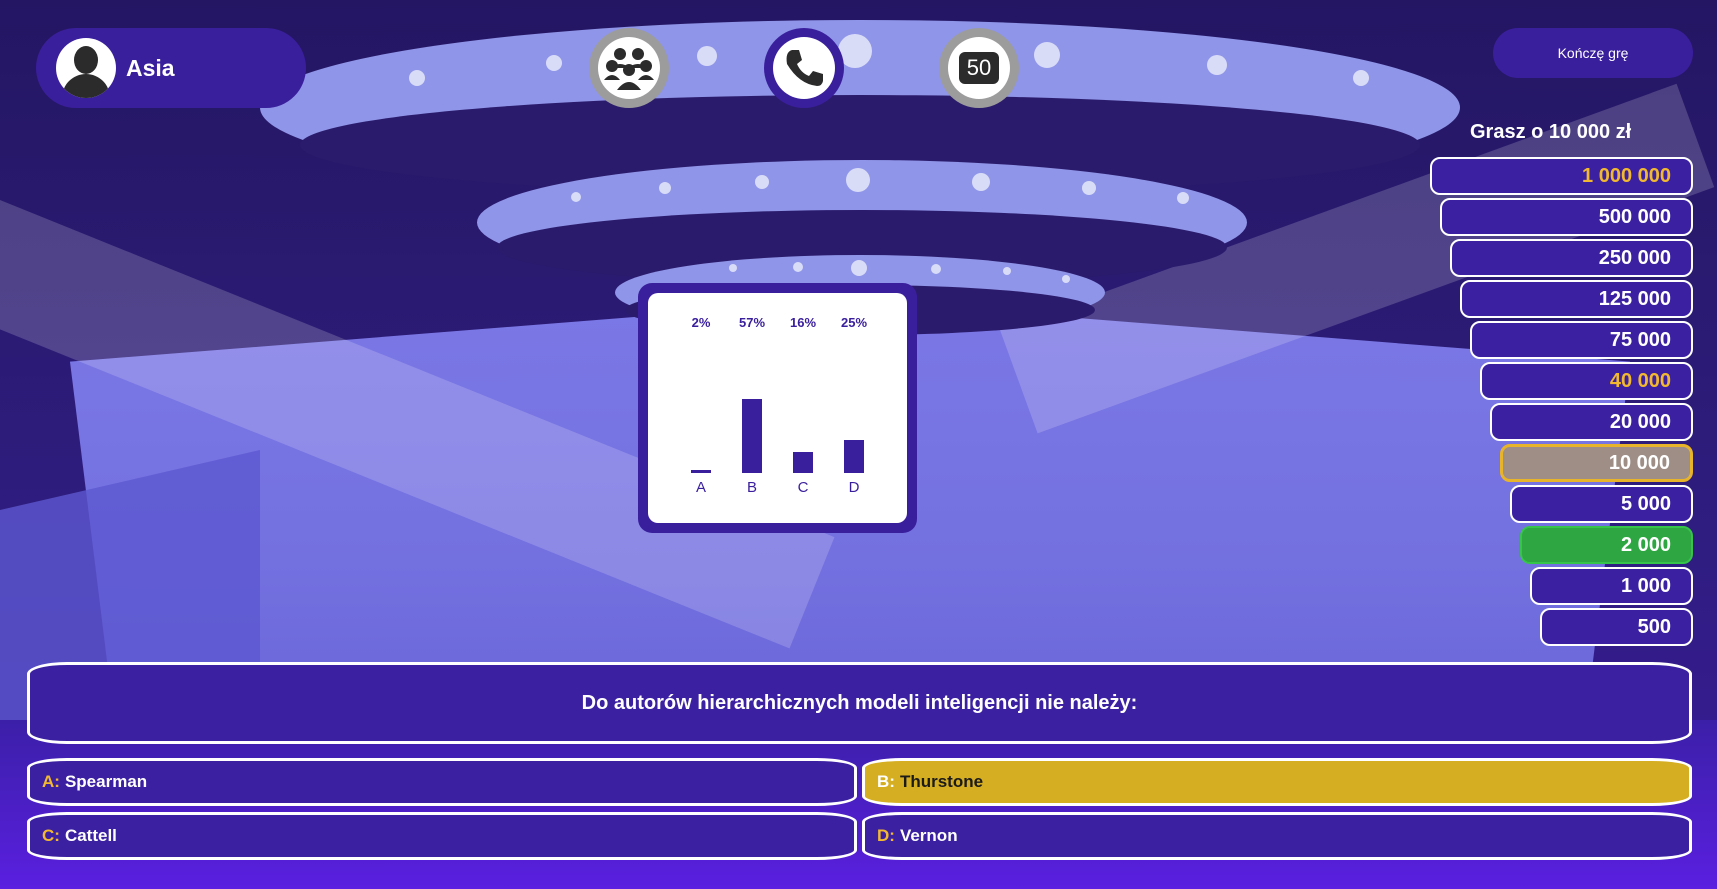 The width and height of the screenshot is (1717, 889). What do you see at coordinates (1576, 299) in the screenshot?
I see `ladder-step: 125 000` at bounding box center [1576, 299].